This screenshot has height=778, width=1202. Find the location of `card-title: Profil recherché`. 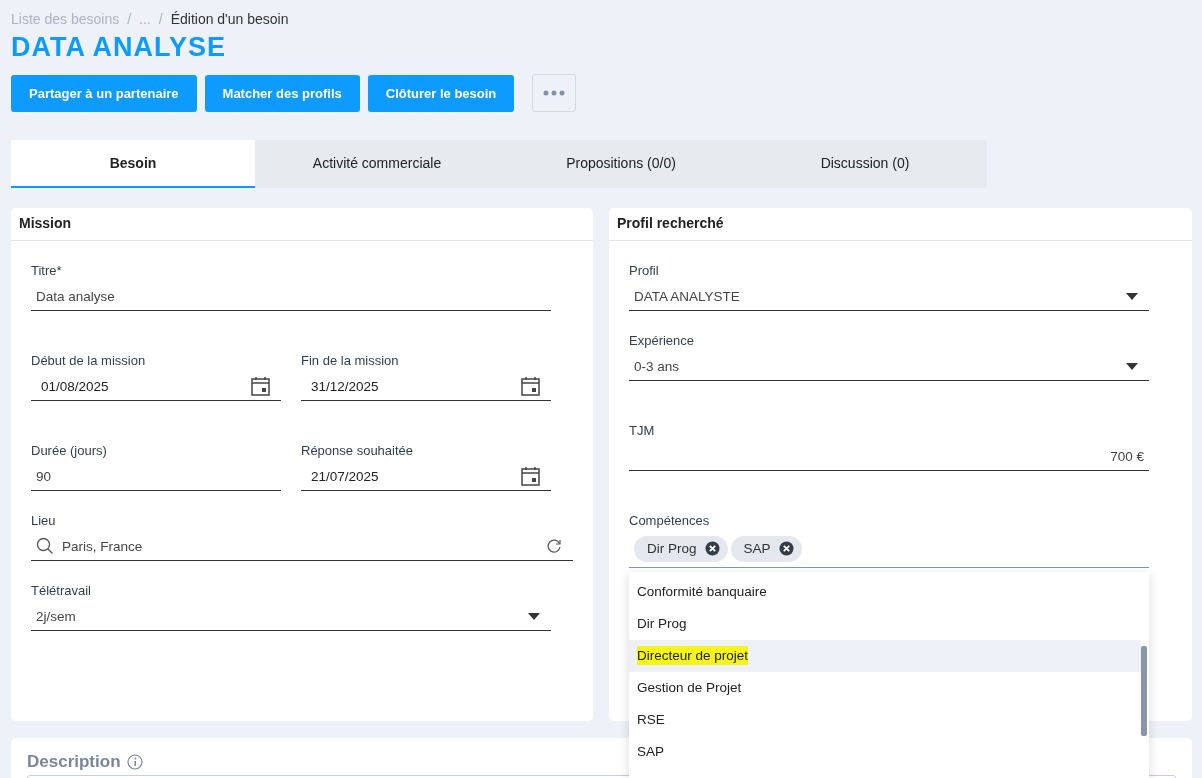

card-title: Profil recherché is located at coordinates (900, 224).